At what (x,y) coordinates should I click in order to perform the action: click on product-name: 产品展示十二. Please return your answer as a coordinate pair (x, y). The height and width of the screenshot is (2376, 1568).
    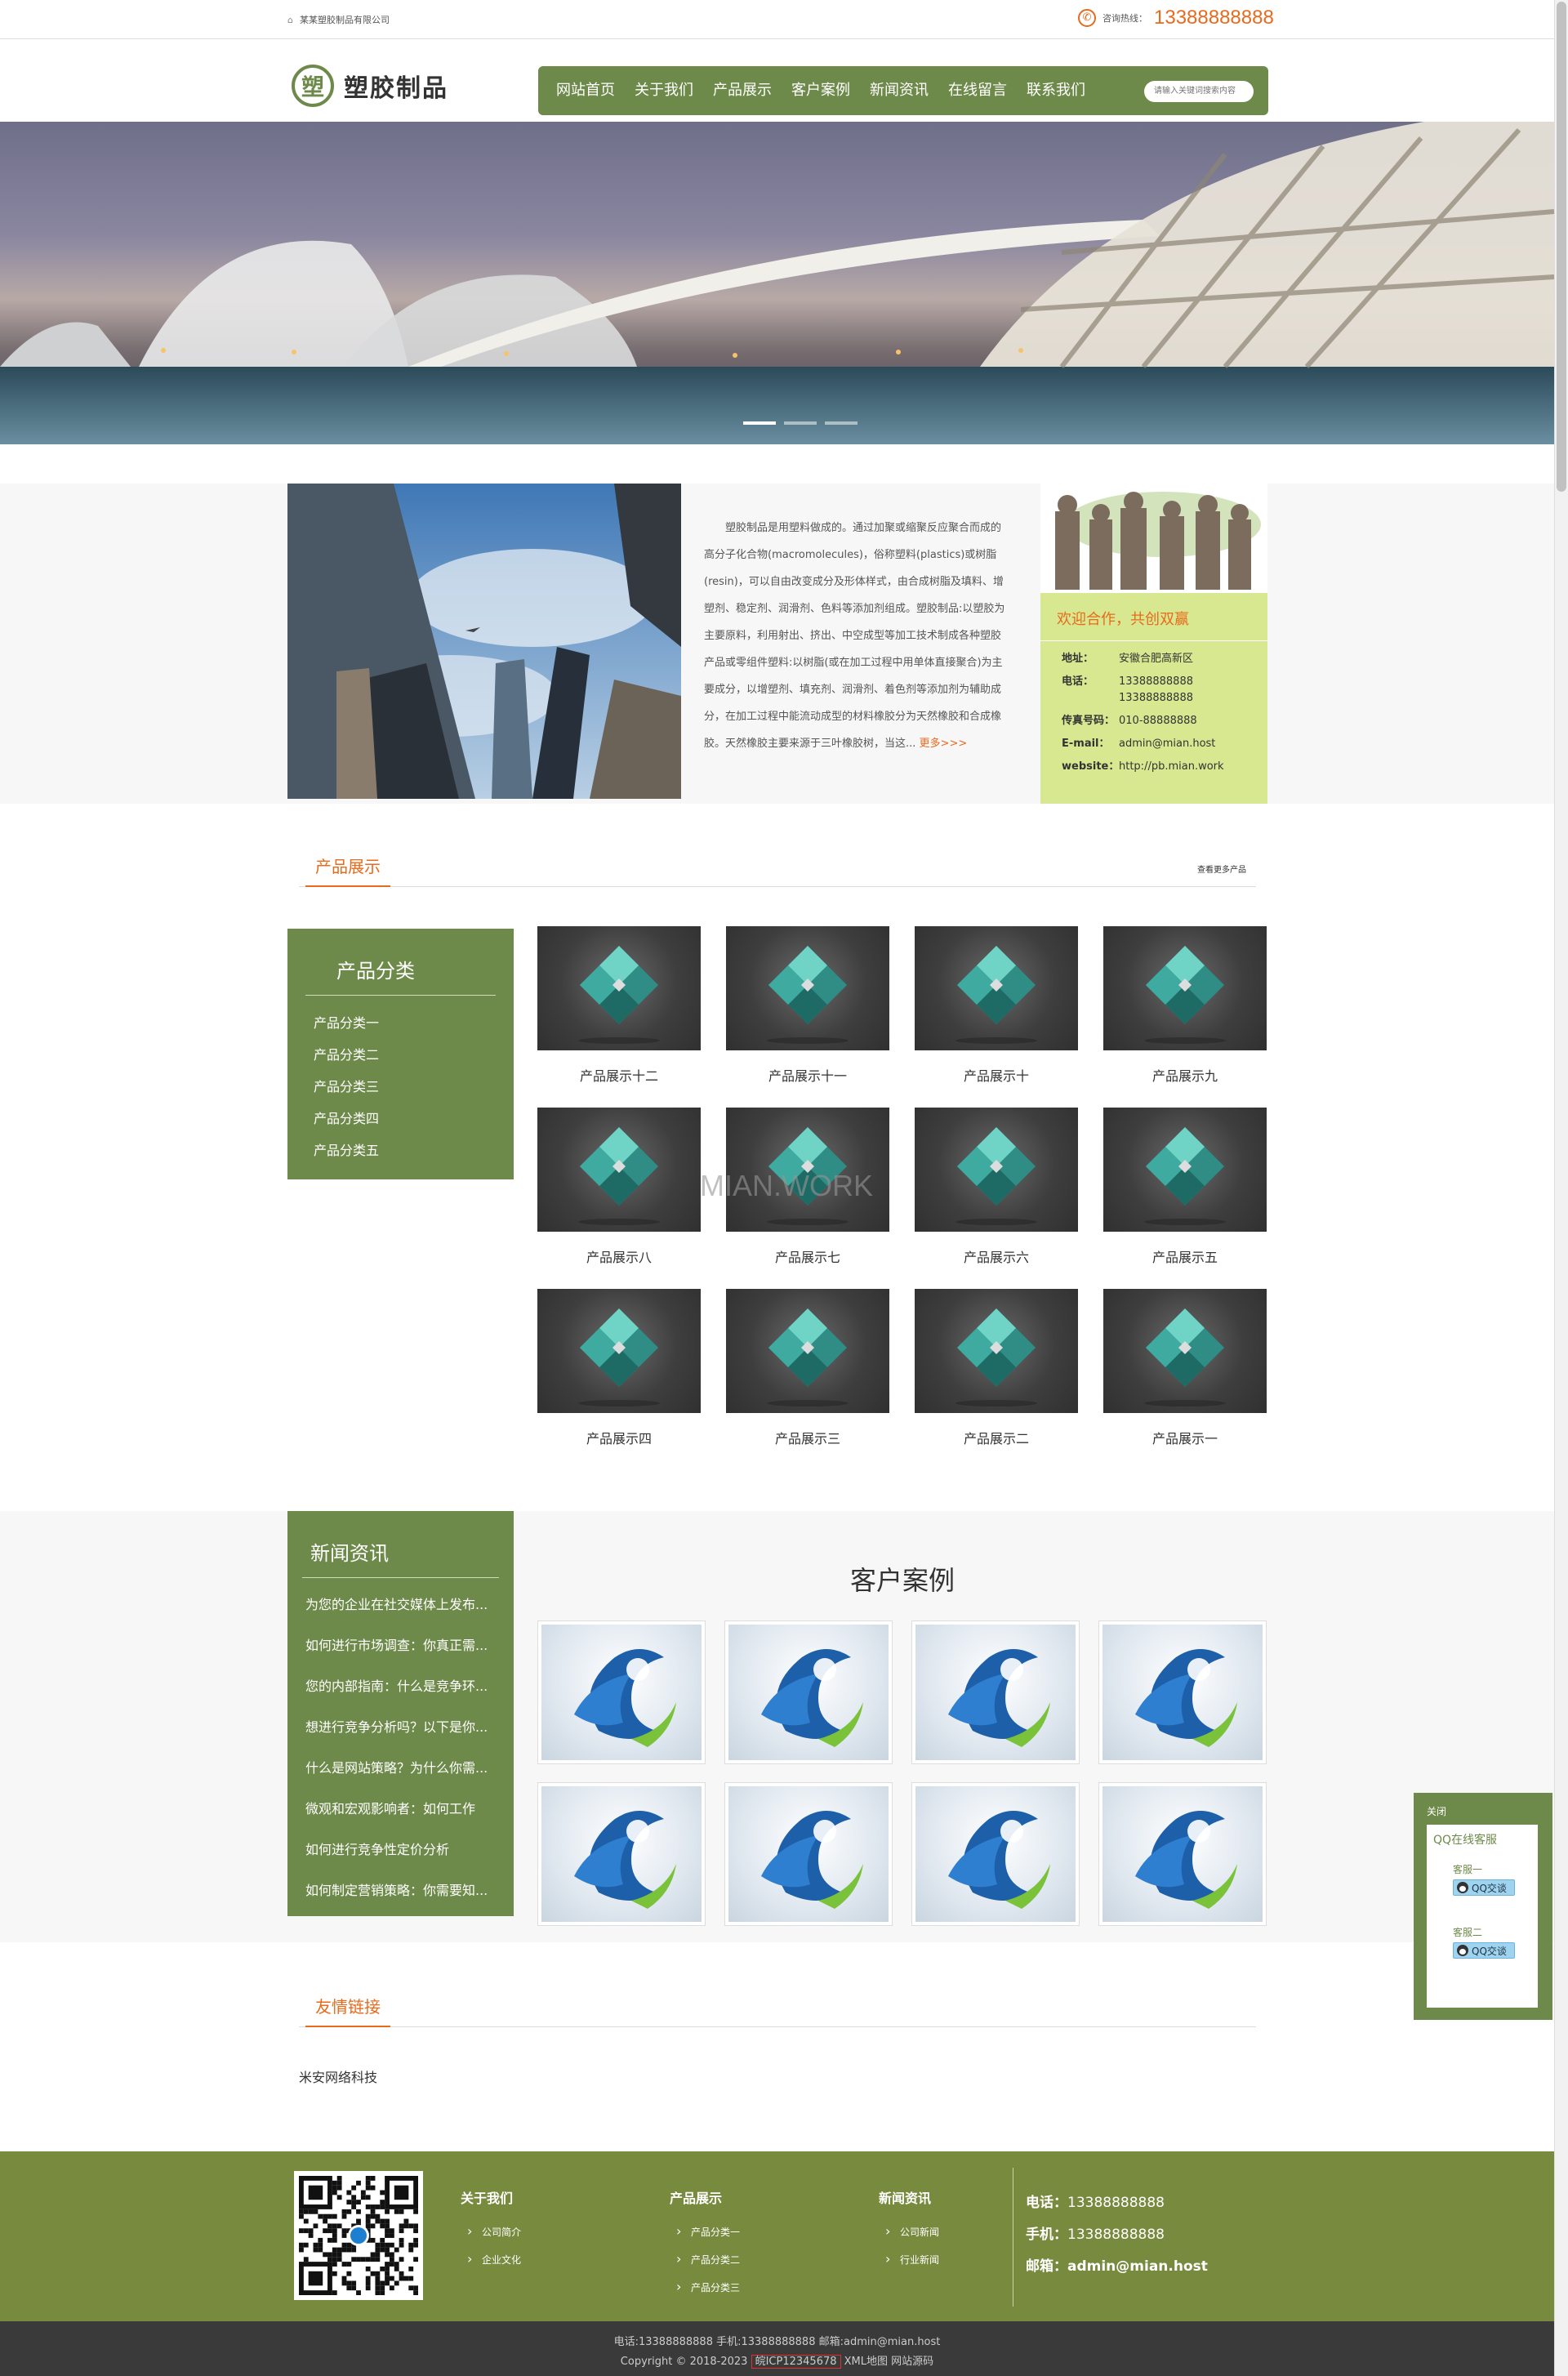
    Looking at the image, I should click on (619, 1067).